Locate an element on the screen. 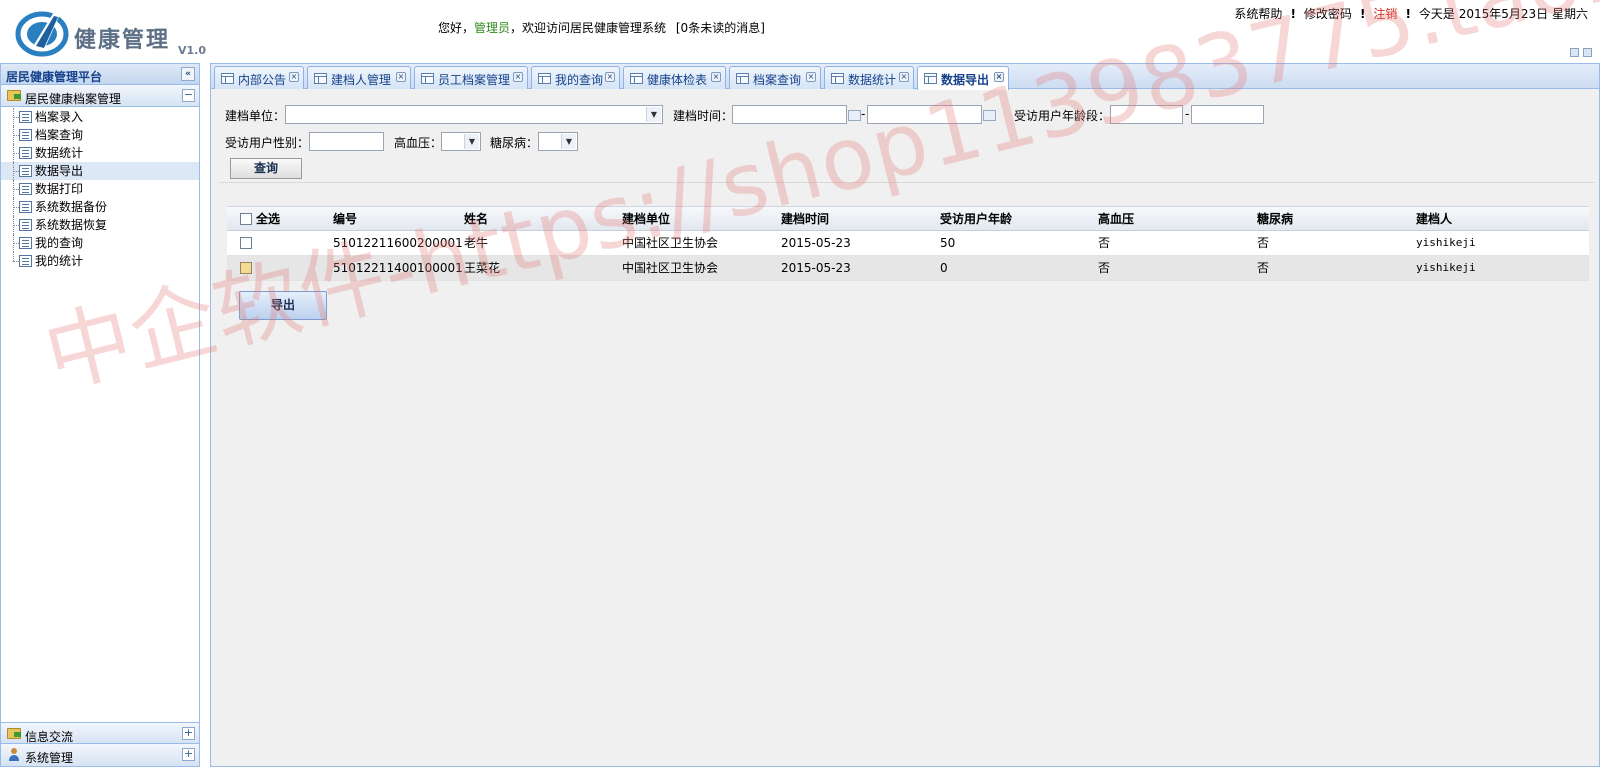  column-header-diabetes: 糖尿病 is located at coordinates (1275, 219).